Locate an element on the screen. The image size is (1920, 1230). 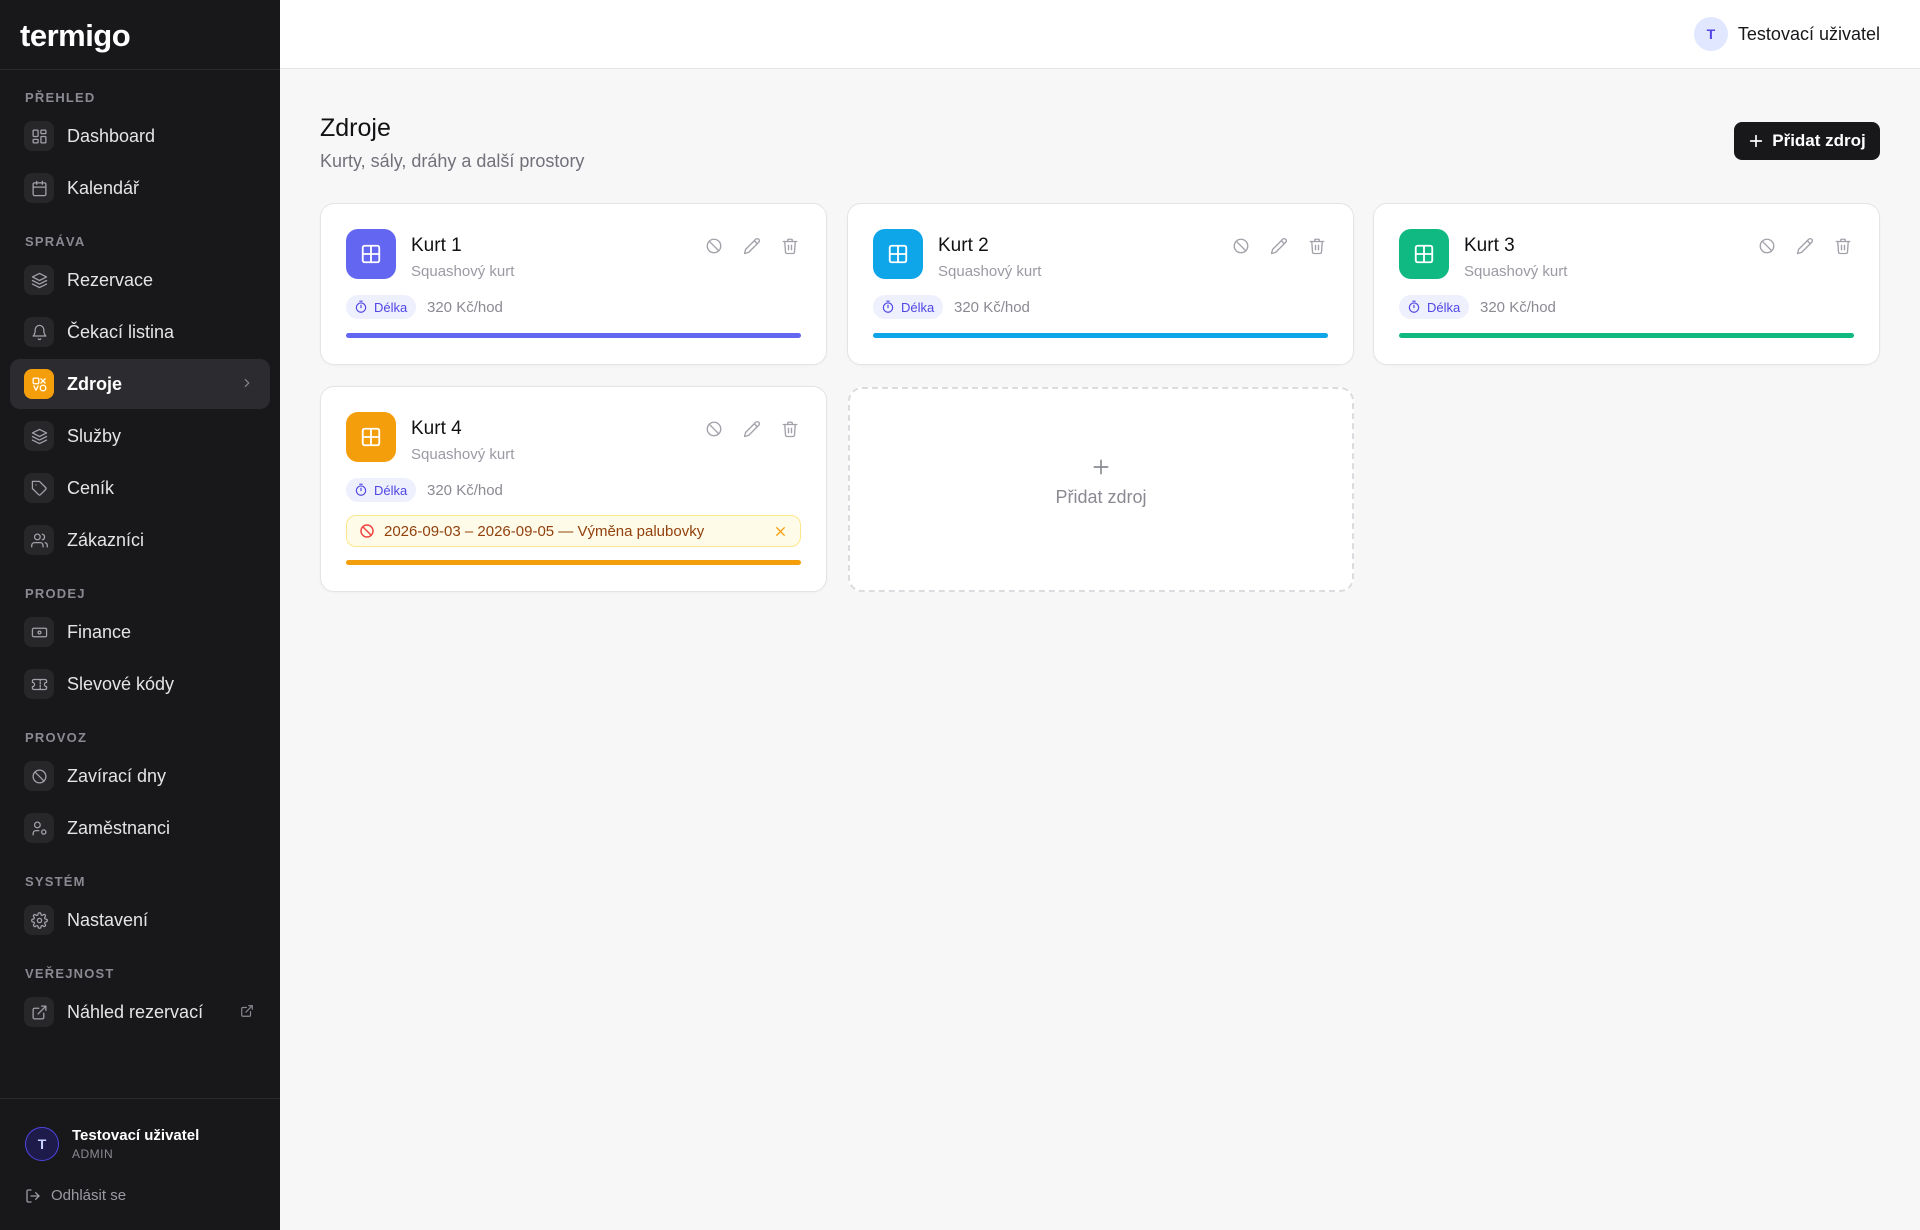
sidebar-section-label: PROVOZ is located at coordinates (56, 737).